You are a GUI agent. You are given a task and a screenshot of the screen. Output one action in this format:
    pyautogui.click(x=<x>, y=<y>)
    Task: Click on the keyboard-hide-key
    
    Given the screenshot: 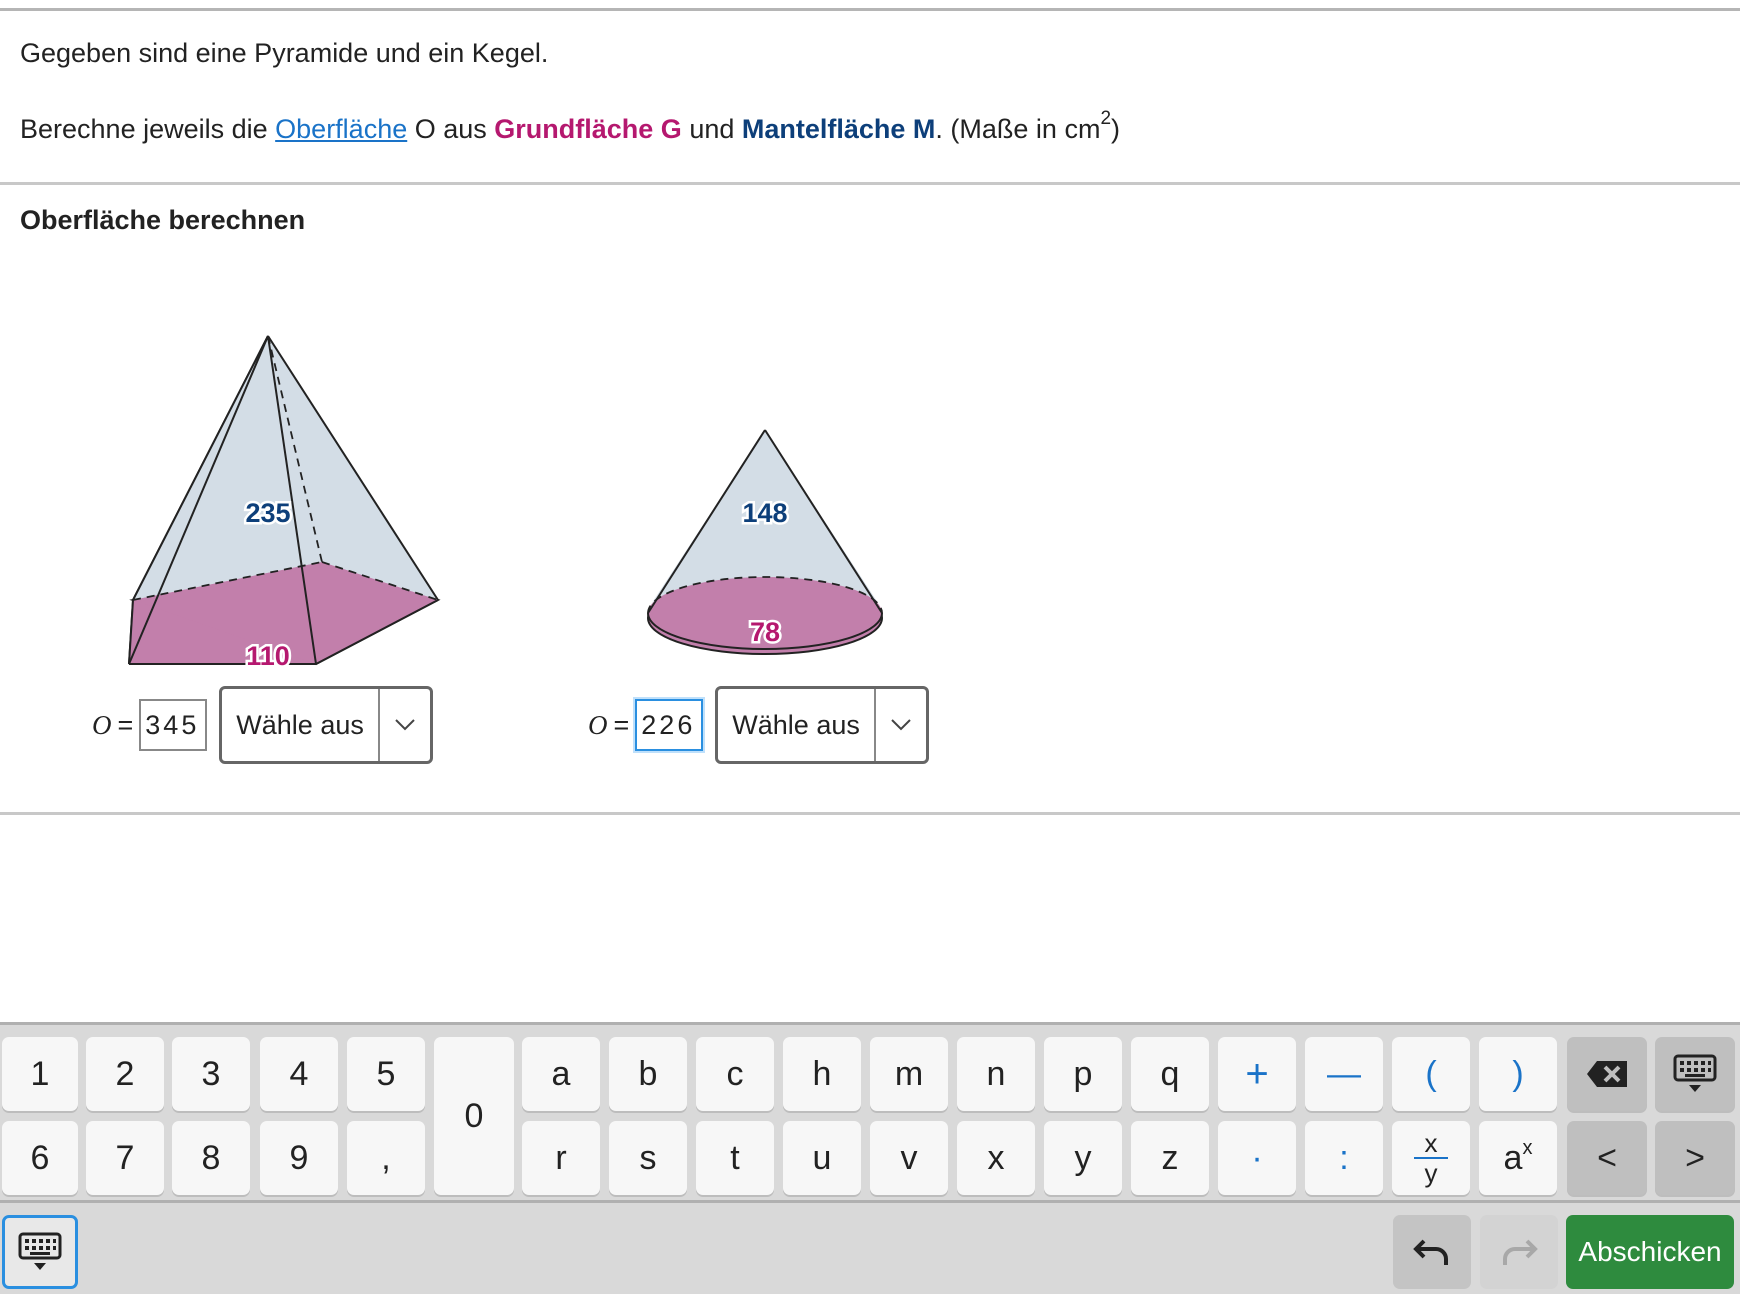 What is the action you would take?
    pyautogui.click(x=1695, y=1074)
    